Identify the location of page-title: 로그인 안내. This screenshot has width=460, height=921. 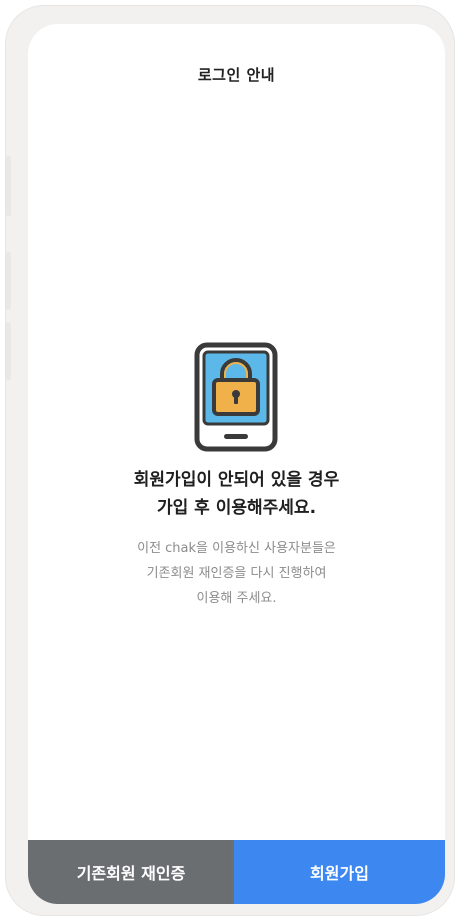
(236, 75).